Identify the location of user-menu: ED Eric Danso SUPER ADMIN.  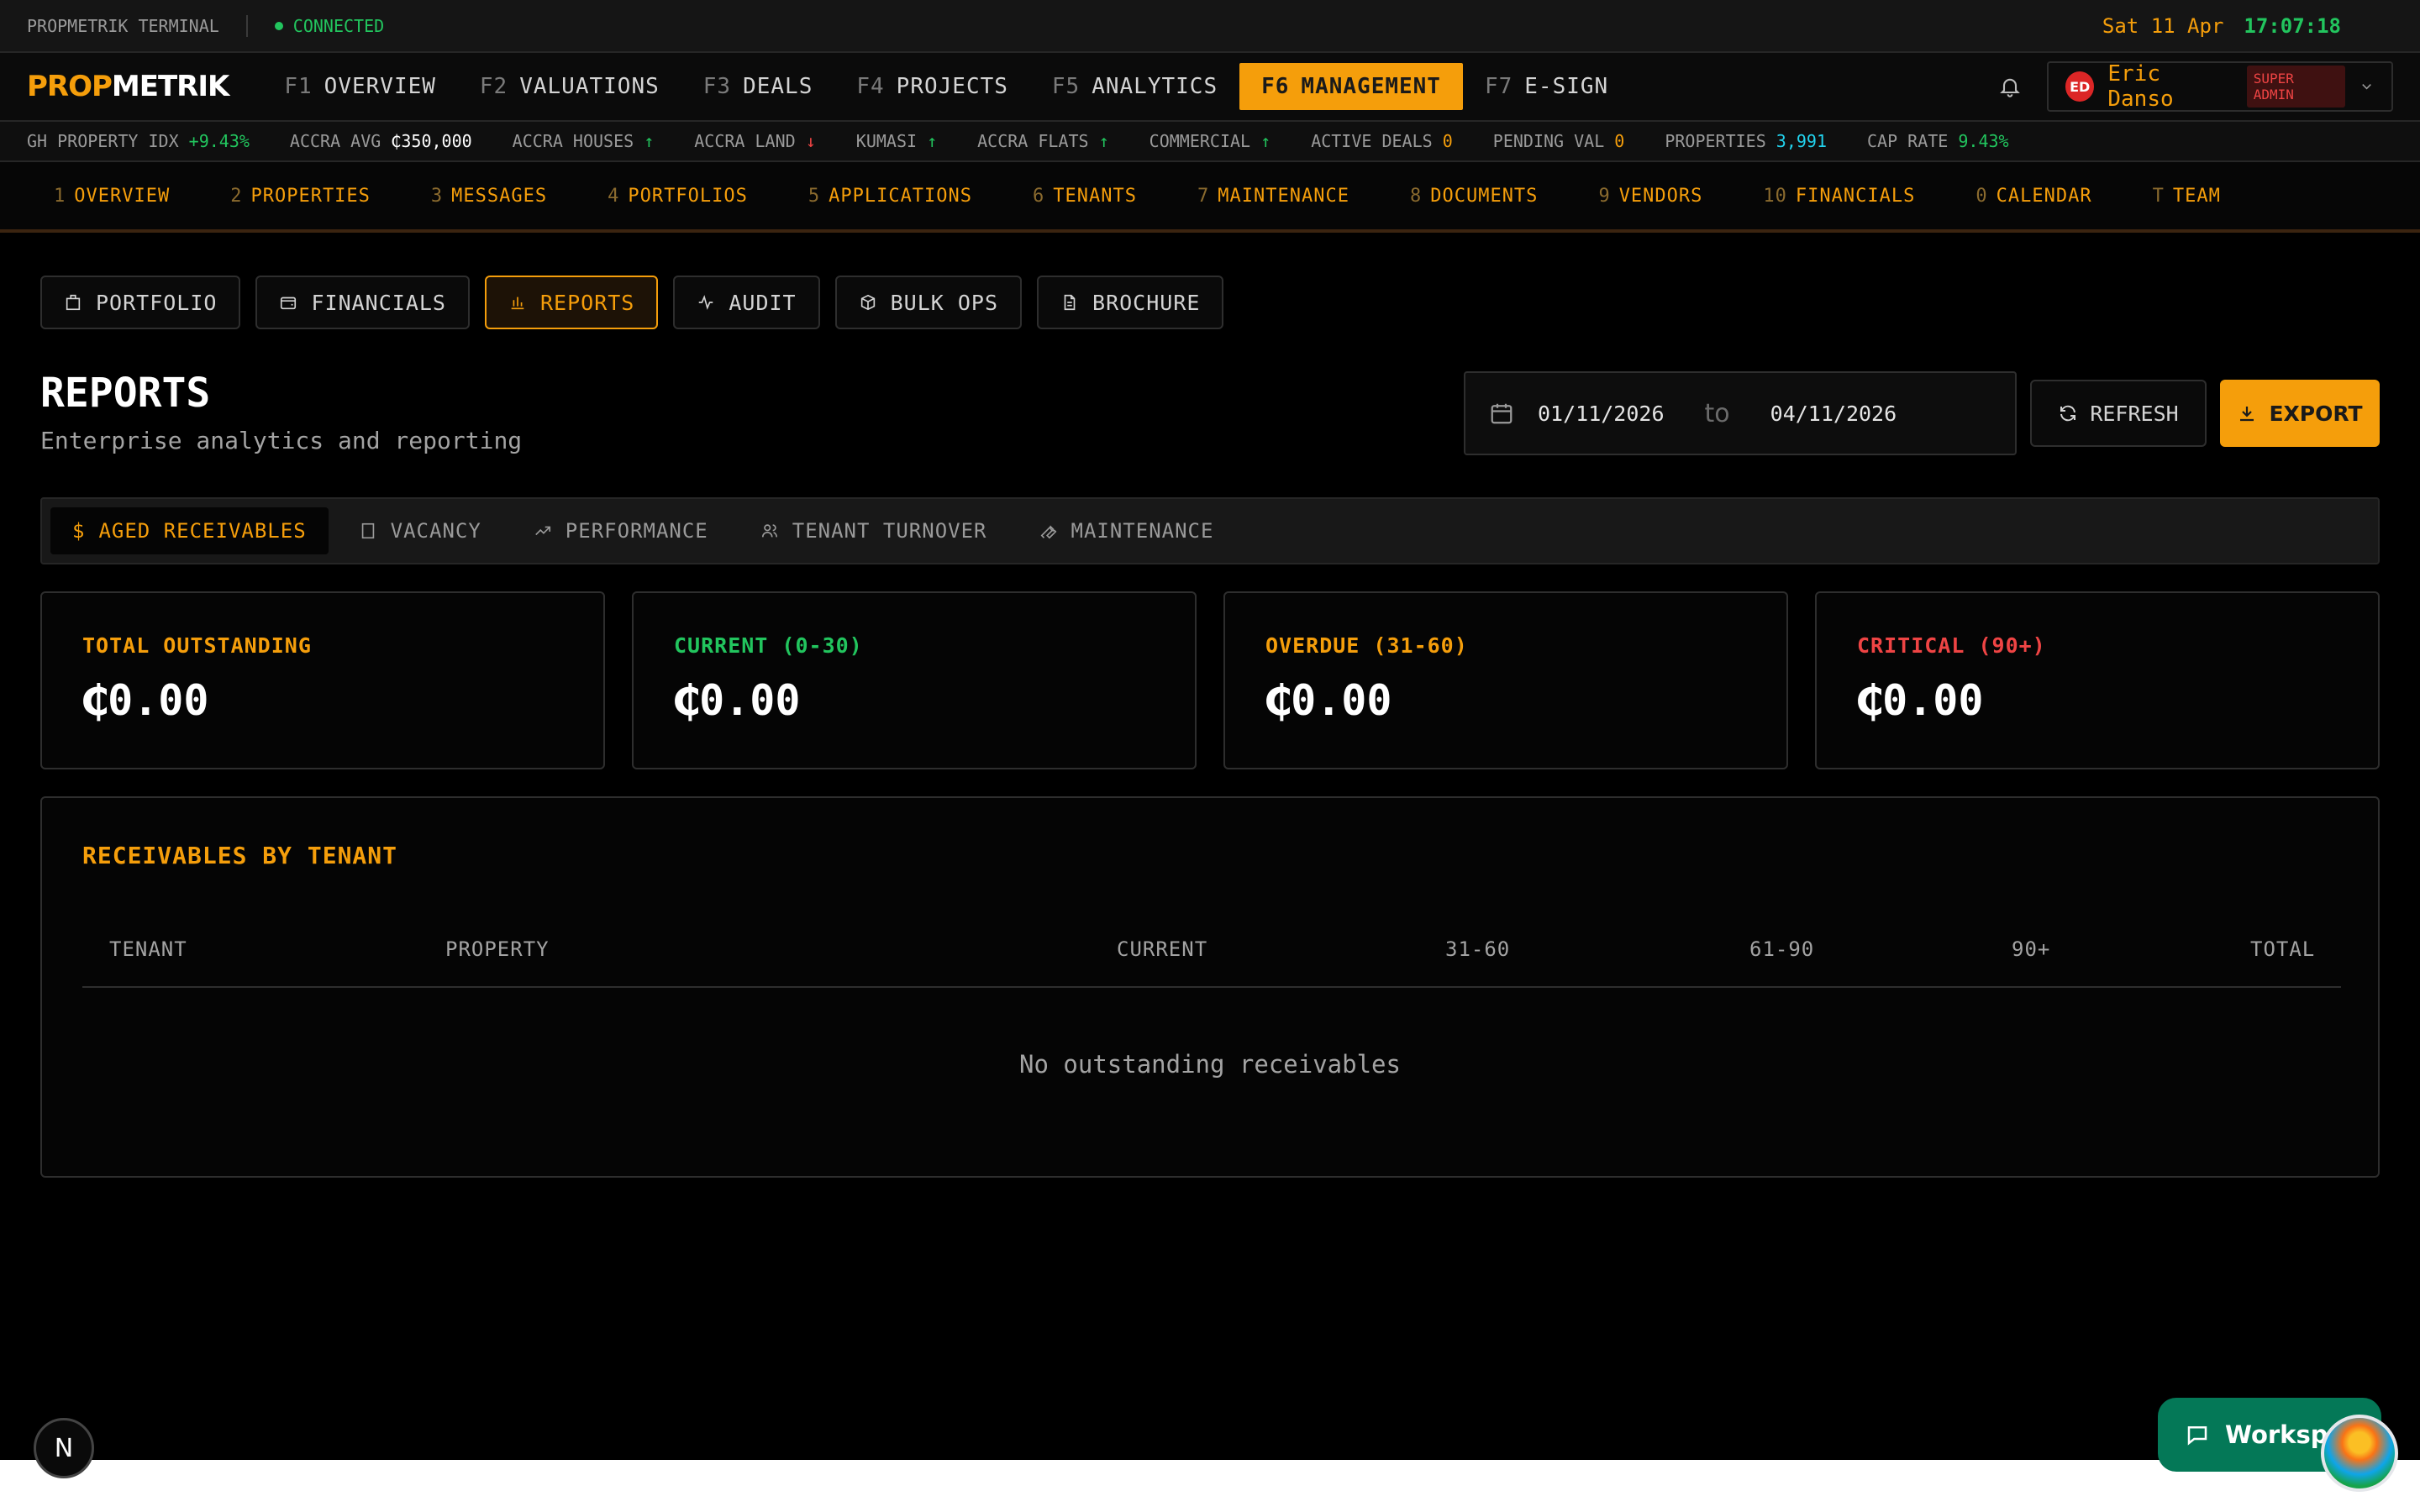
(2220, 86).